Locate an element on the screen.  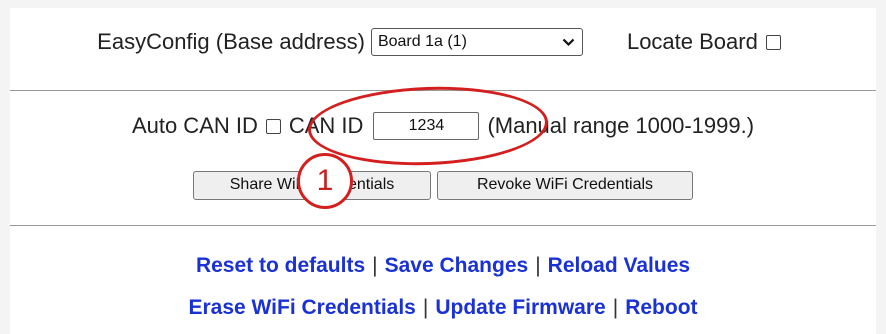
update-firmware-link: Update Firmware is located at coordinates (520, 308).